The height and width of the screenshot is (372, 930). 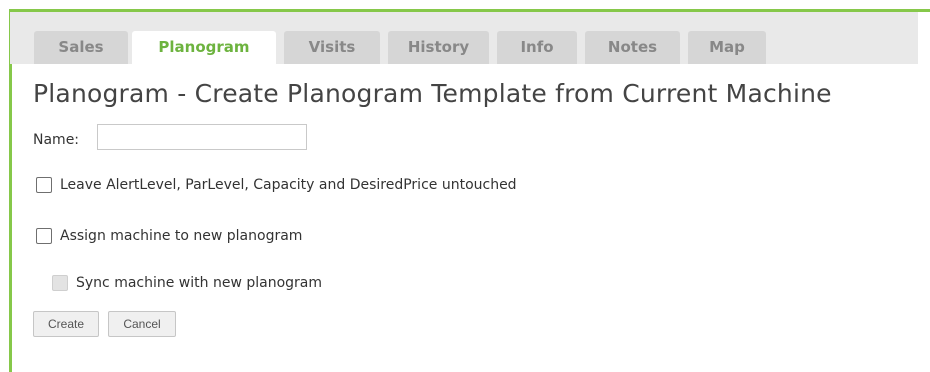 What do you see at coordinates (202, 137) in the screenshot?
I see `name-input` at bounding box center [202, 137].